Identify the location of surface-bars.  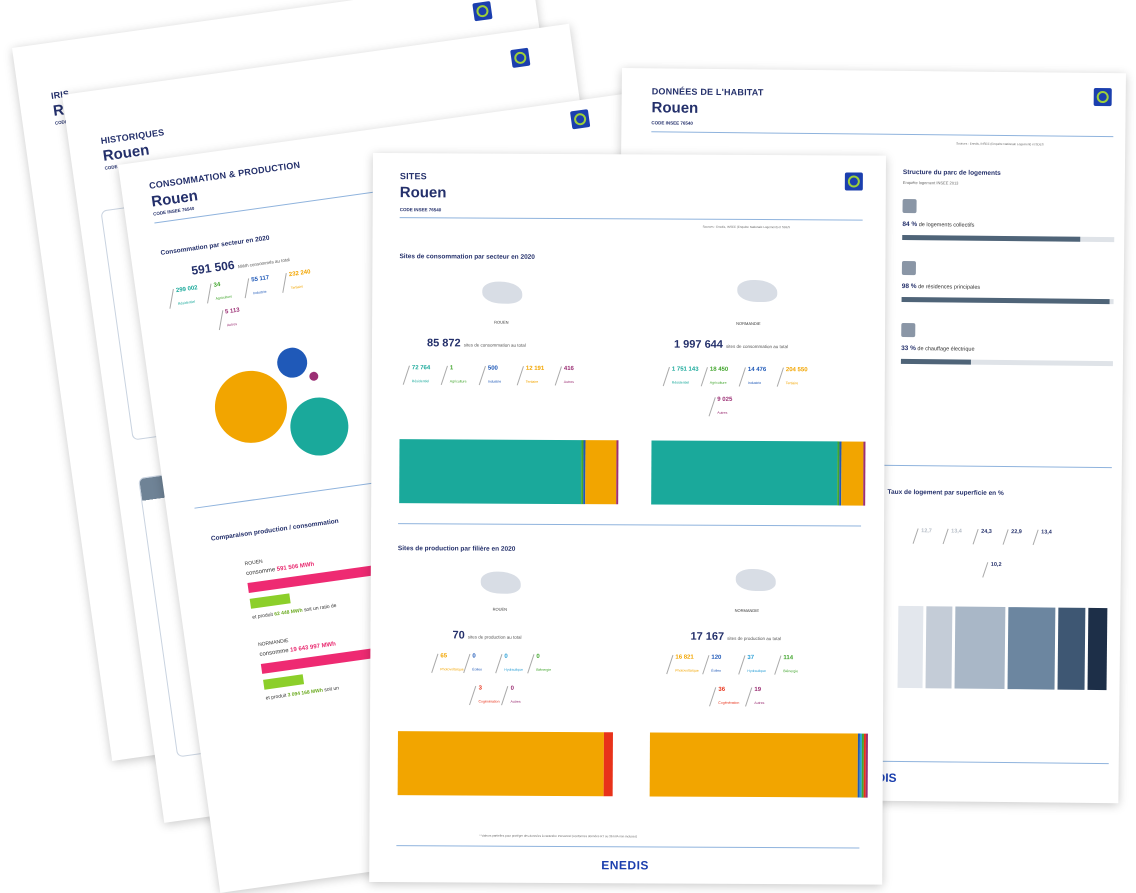
(874, 70).